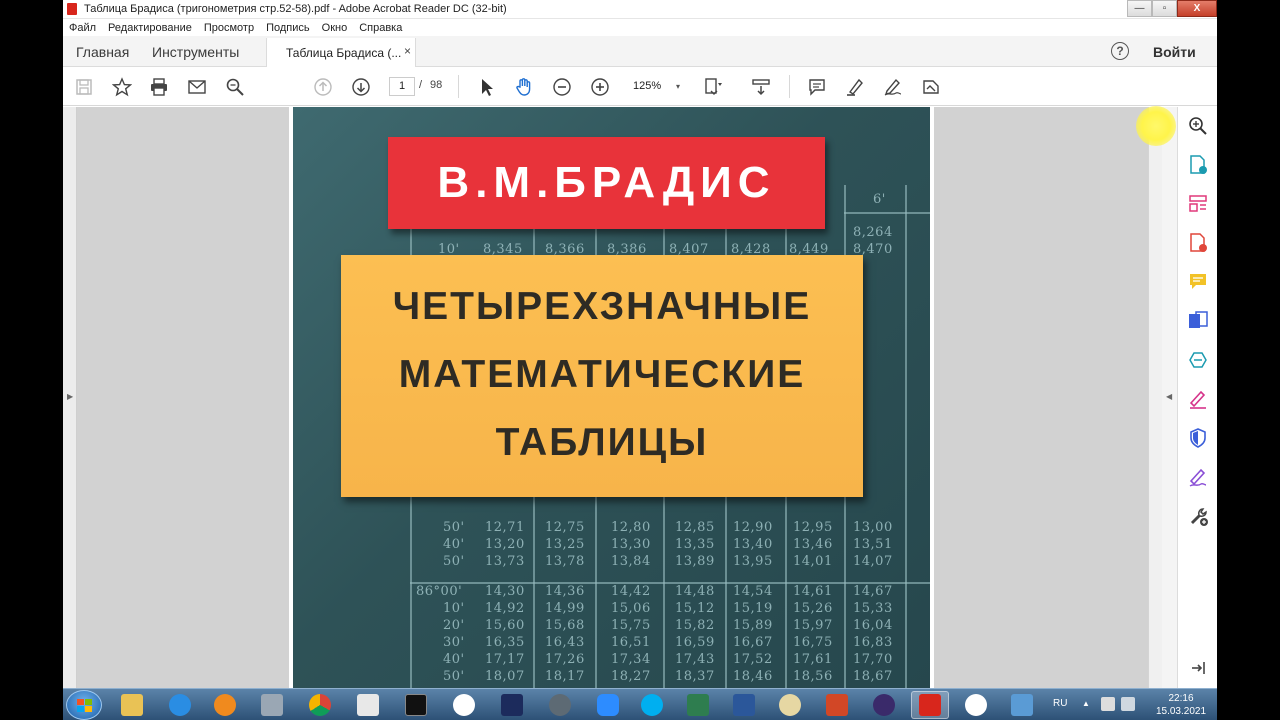 This screenshot has height=720, width=1280. Describe the element at coordinates (1120, 51) in the screenshot. I see `help-icon: ?` at that location.